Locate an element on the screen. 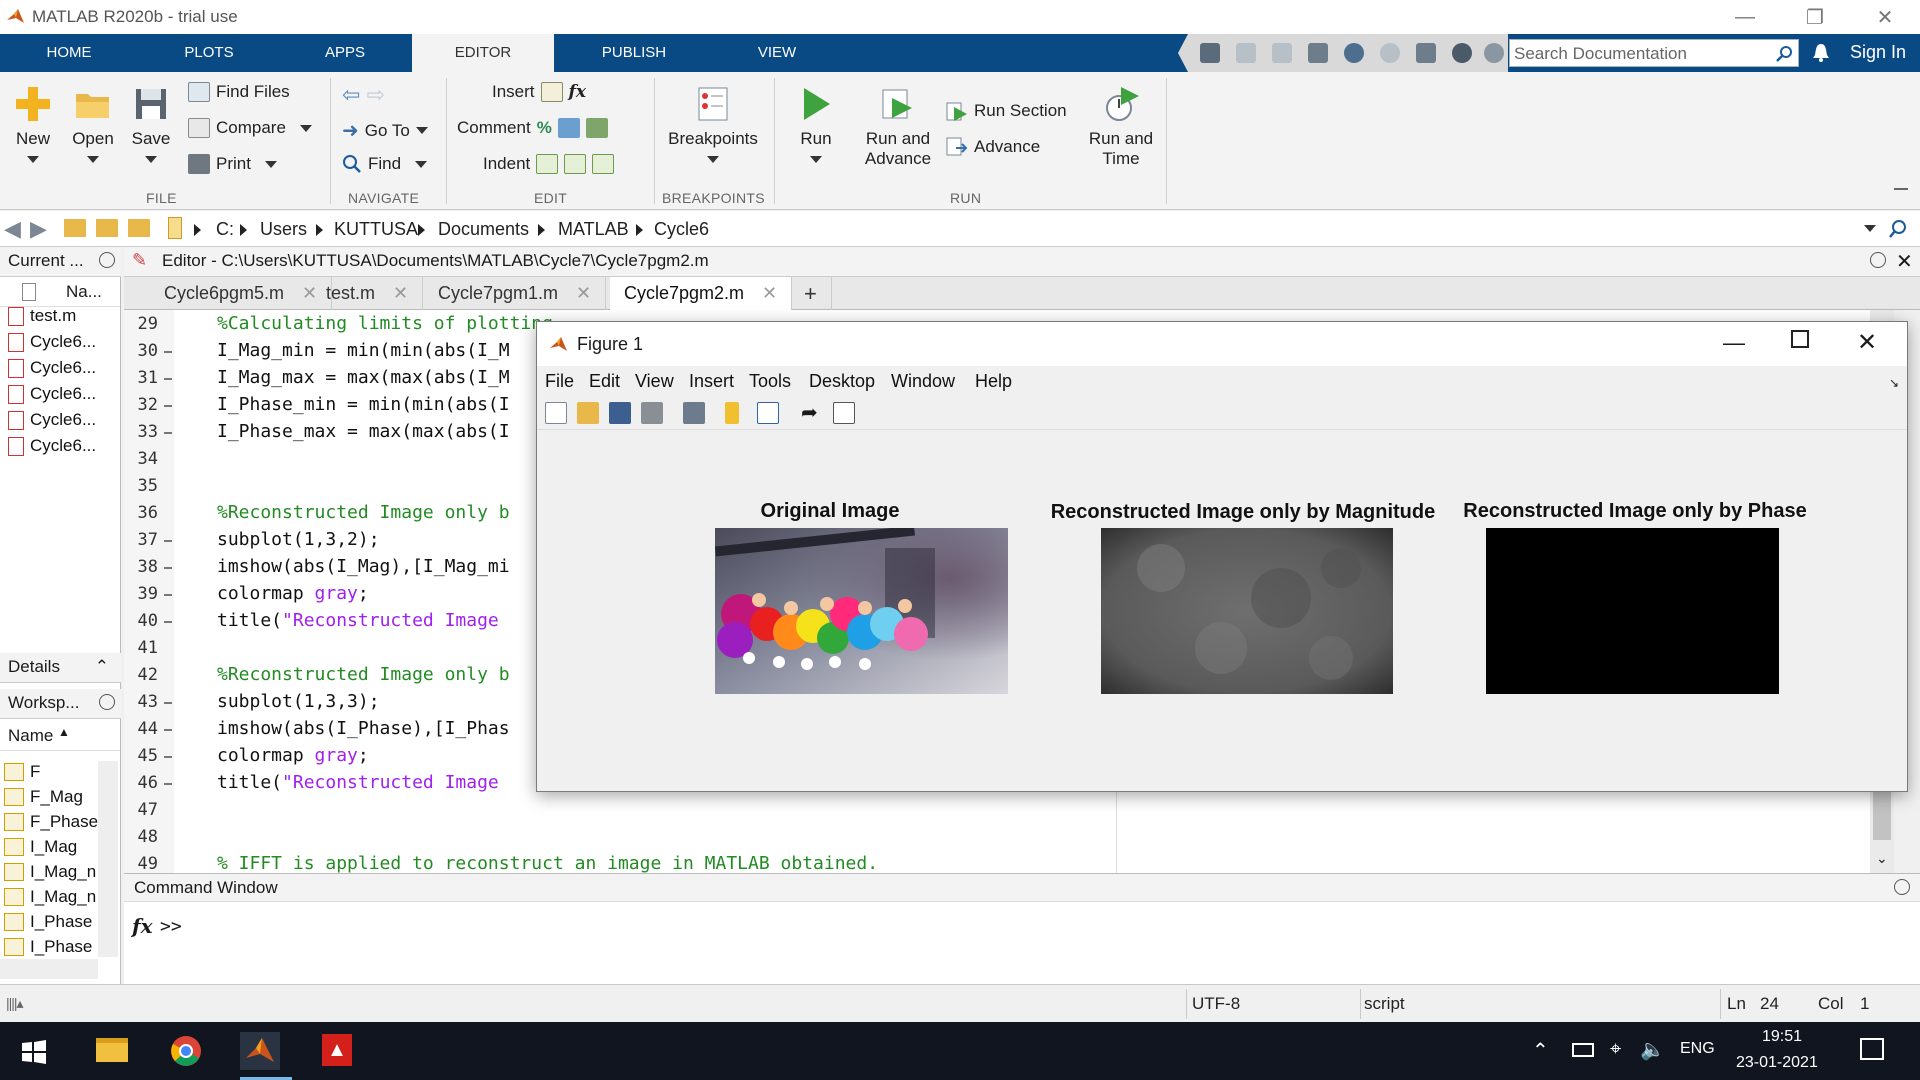  copy-icon is located at coordinates (1282, 53).